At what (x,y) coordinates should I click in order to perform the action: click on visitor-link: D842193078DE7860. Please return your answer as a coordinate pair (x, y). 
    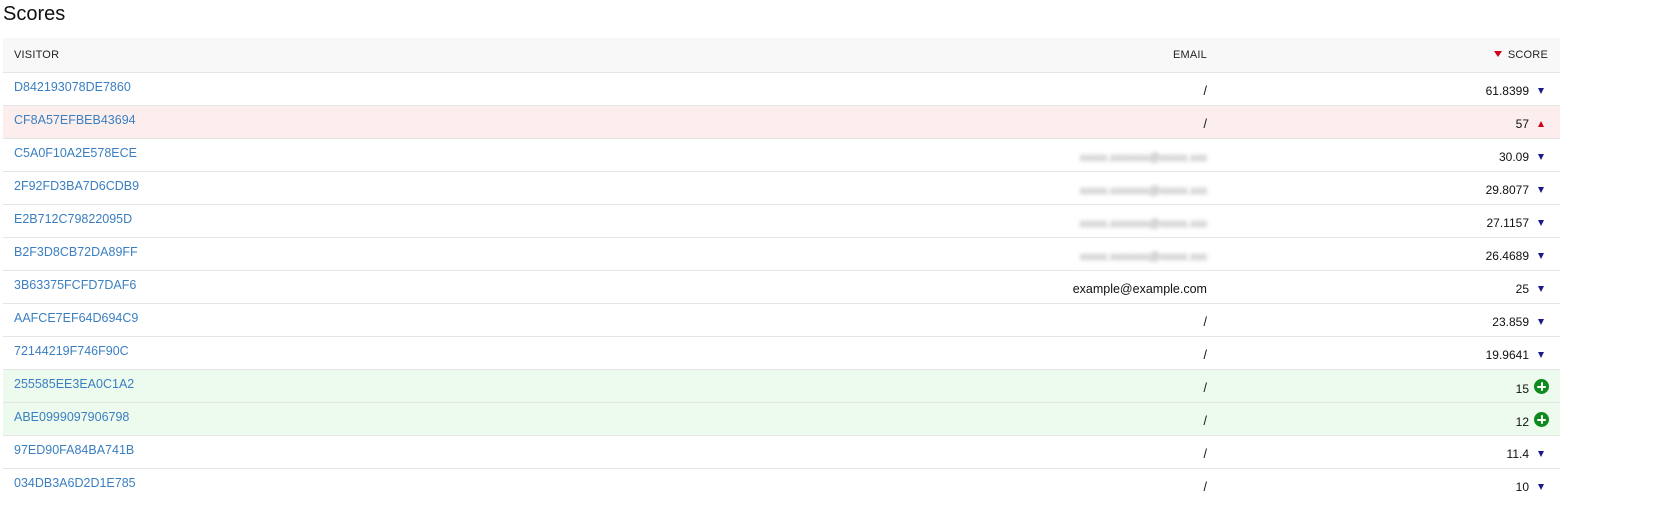
    Looking at the image, I should click on (72, 87).